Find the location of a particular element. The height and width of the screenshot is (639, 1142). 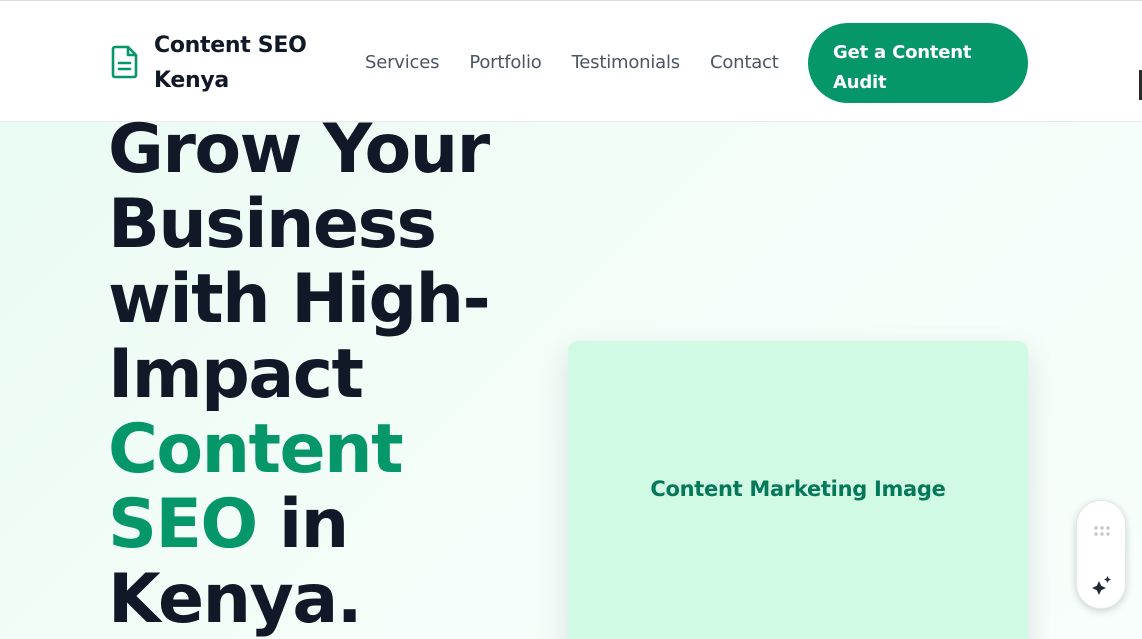

sparkle-icon is located at coordinates (1102, 585).